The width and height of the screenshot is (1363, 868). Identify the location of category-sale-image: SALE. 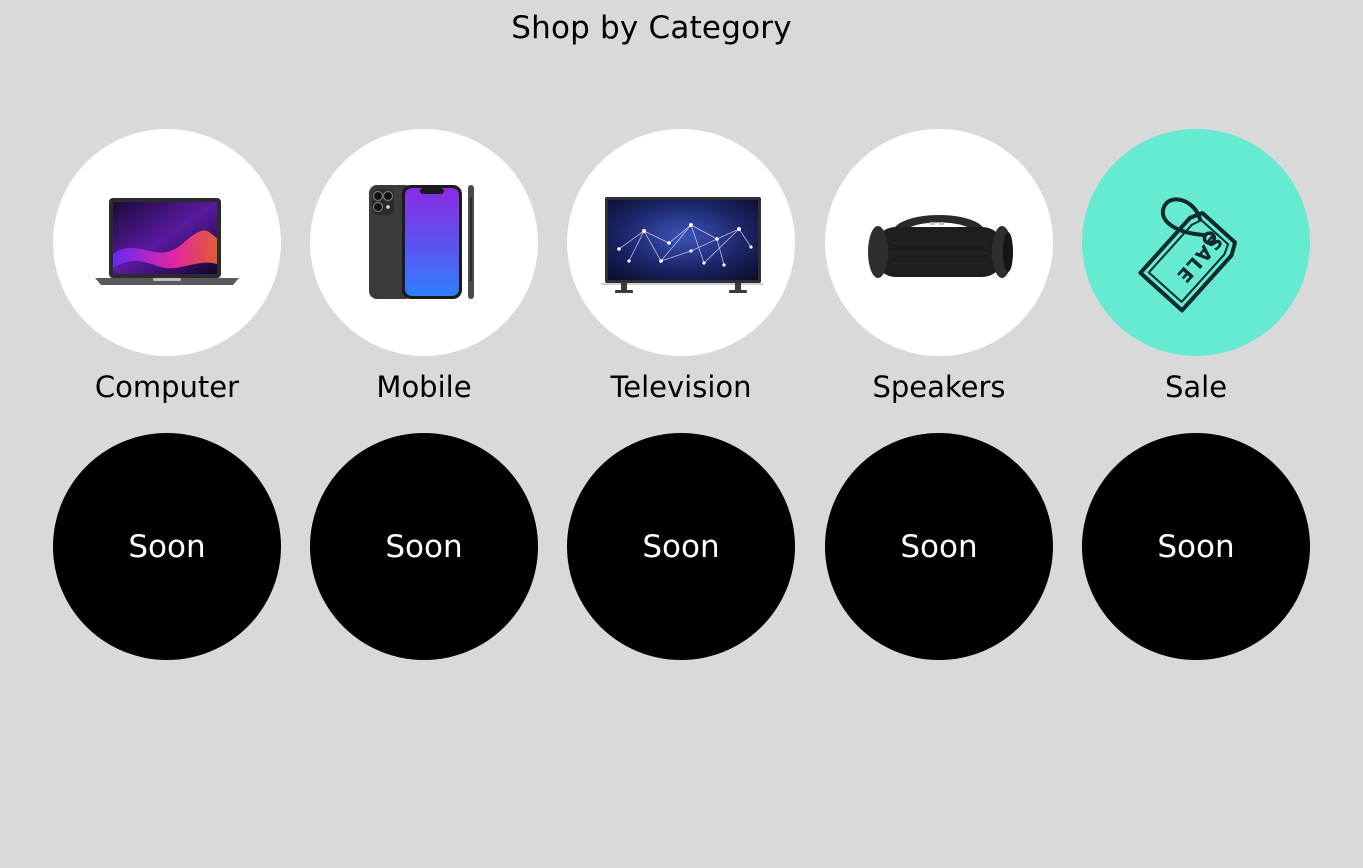
(1196, 242).